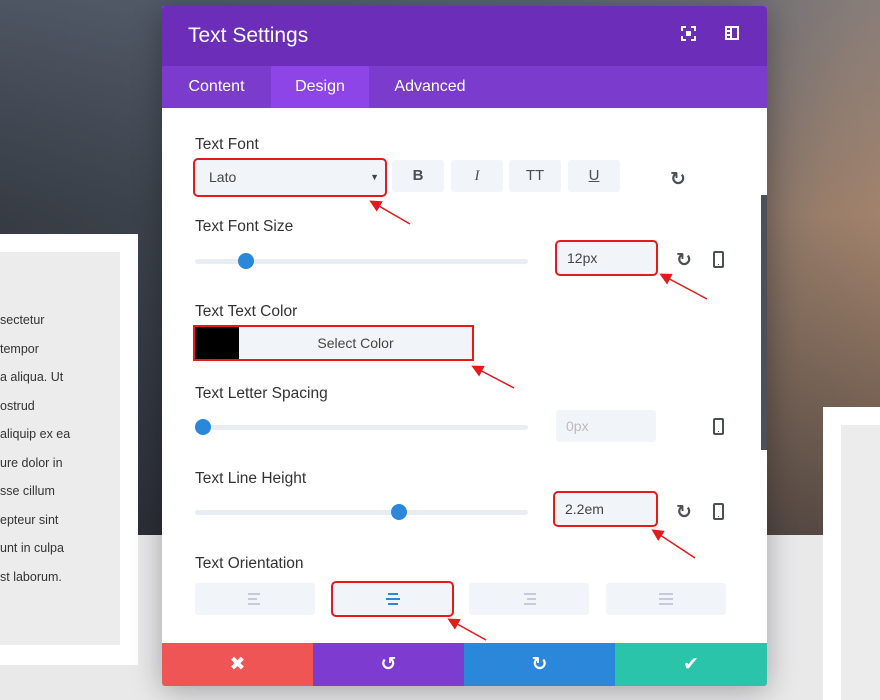 Image resolution: width=880 pixels, height=700 pixels. What do you see at coordinates (244, 226) in the screenshot?
I see `font-size-label: Text Font Size` at bounding box center [244, 226].